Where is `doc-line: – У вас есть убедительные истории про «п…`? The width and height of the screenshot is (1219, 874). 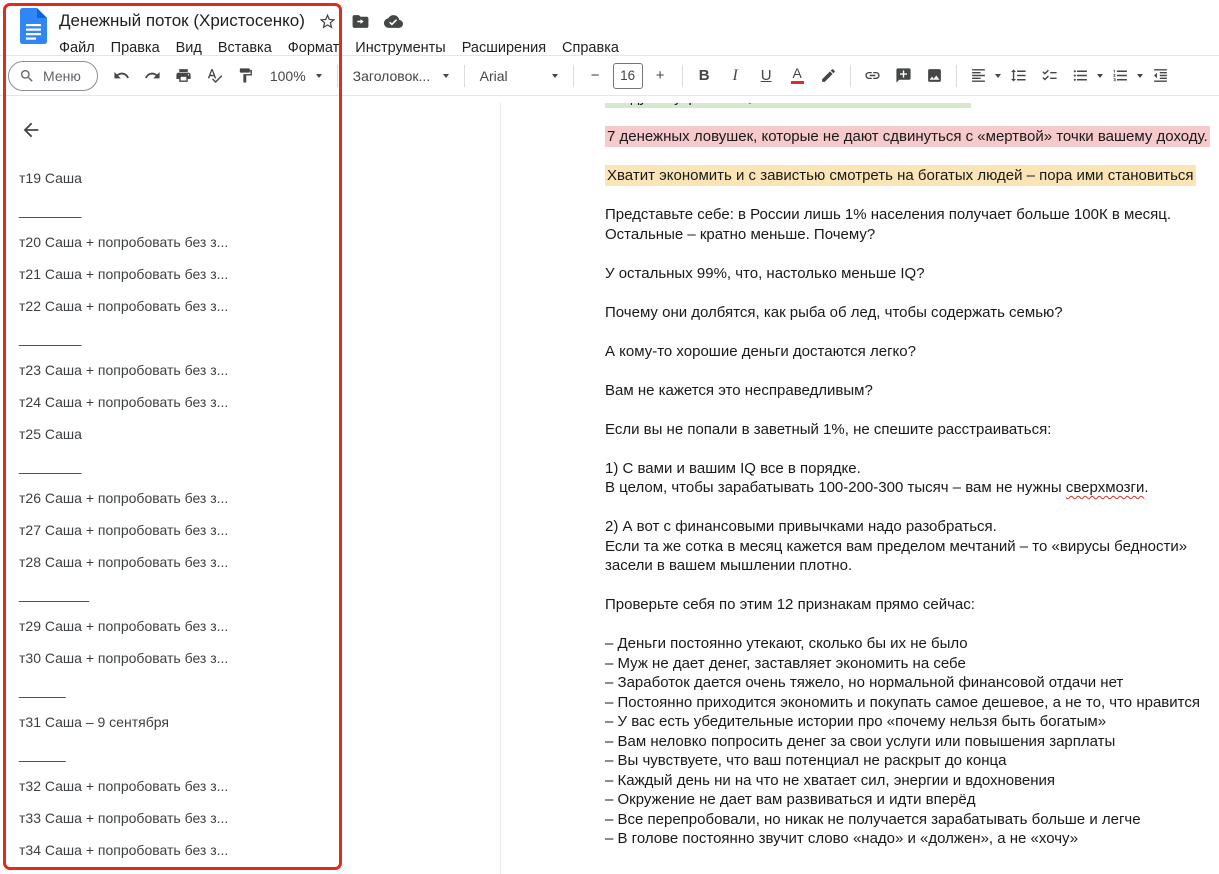
doc-line: – У вас есть убедительные истории про «п… is located at coordinates (856, 721).